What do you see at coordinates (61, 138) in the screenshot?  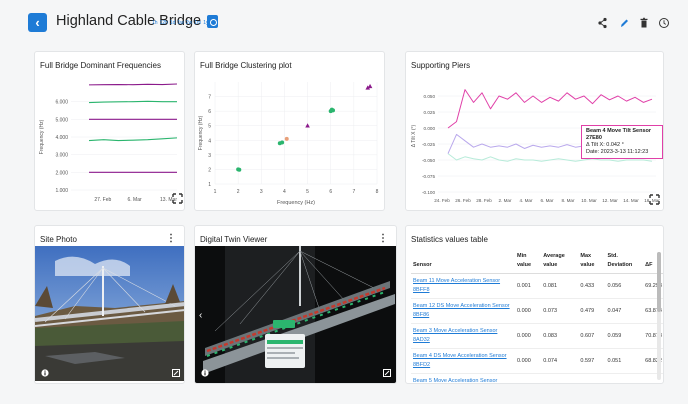 I see `y-tick-label: 4.000` at bounding box center [61, 138].